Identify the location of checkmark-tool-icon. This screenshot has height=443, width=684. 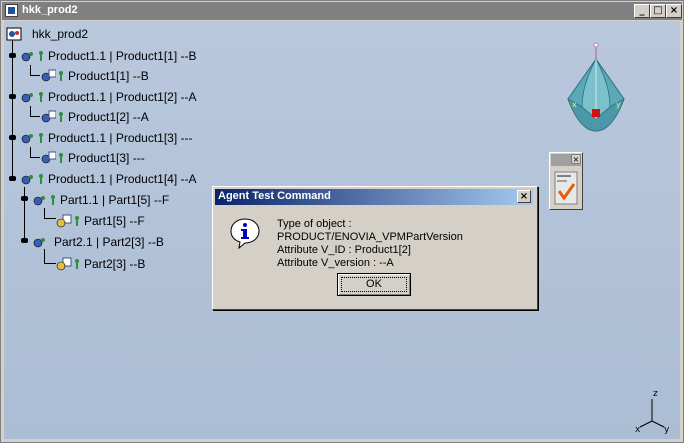
(566, 188).